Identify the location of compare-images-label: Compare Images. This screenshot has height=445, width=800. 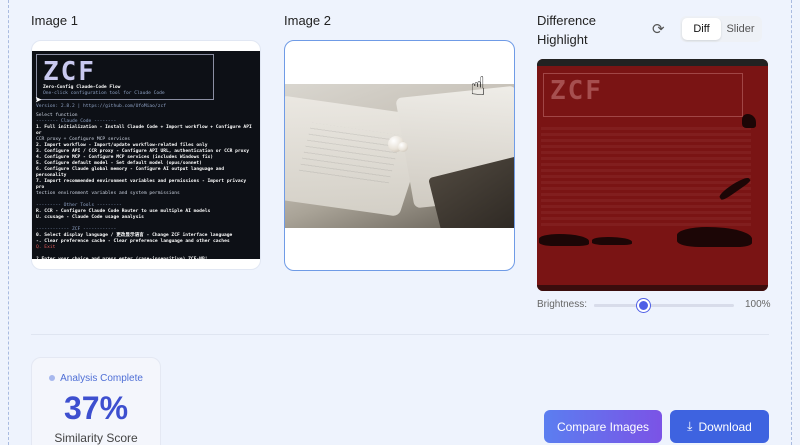
(603, 426).